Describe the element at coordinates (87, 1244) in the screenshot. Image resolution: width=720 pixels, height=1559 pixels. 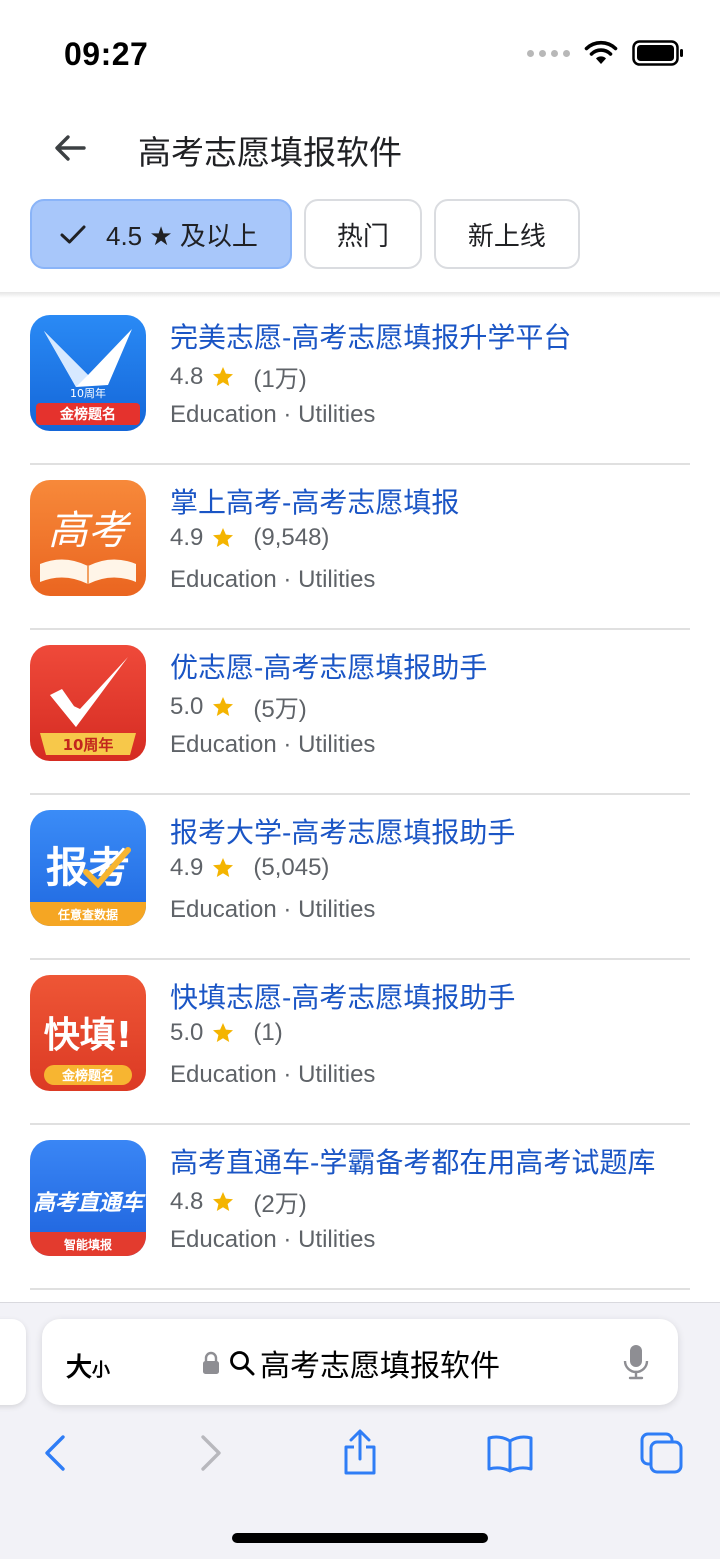
I see `icon-badge-text: 智能填报` at that location.